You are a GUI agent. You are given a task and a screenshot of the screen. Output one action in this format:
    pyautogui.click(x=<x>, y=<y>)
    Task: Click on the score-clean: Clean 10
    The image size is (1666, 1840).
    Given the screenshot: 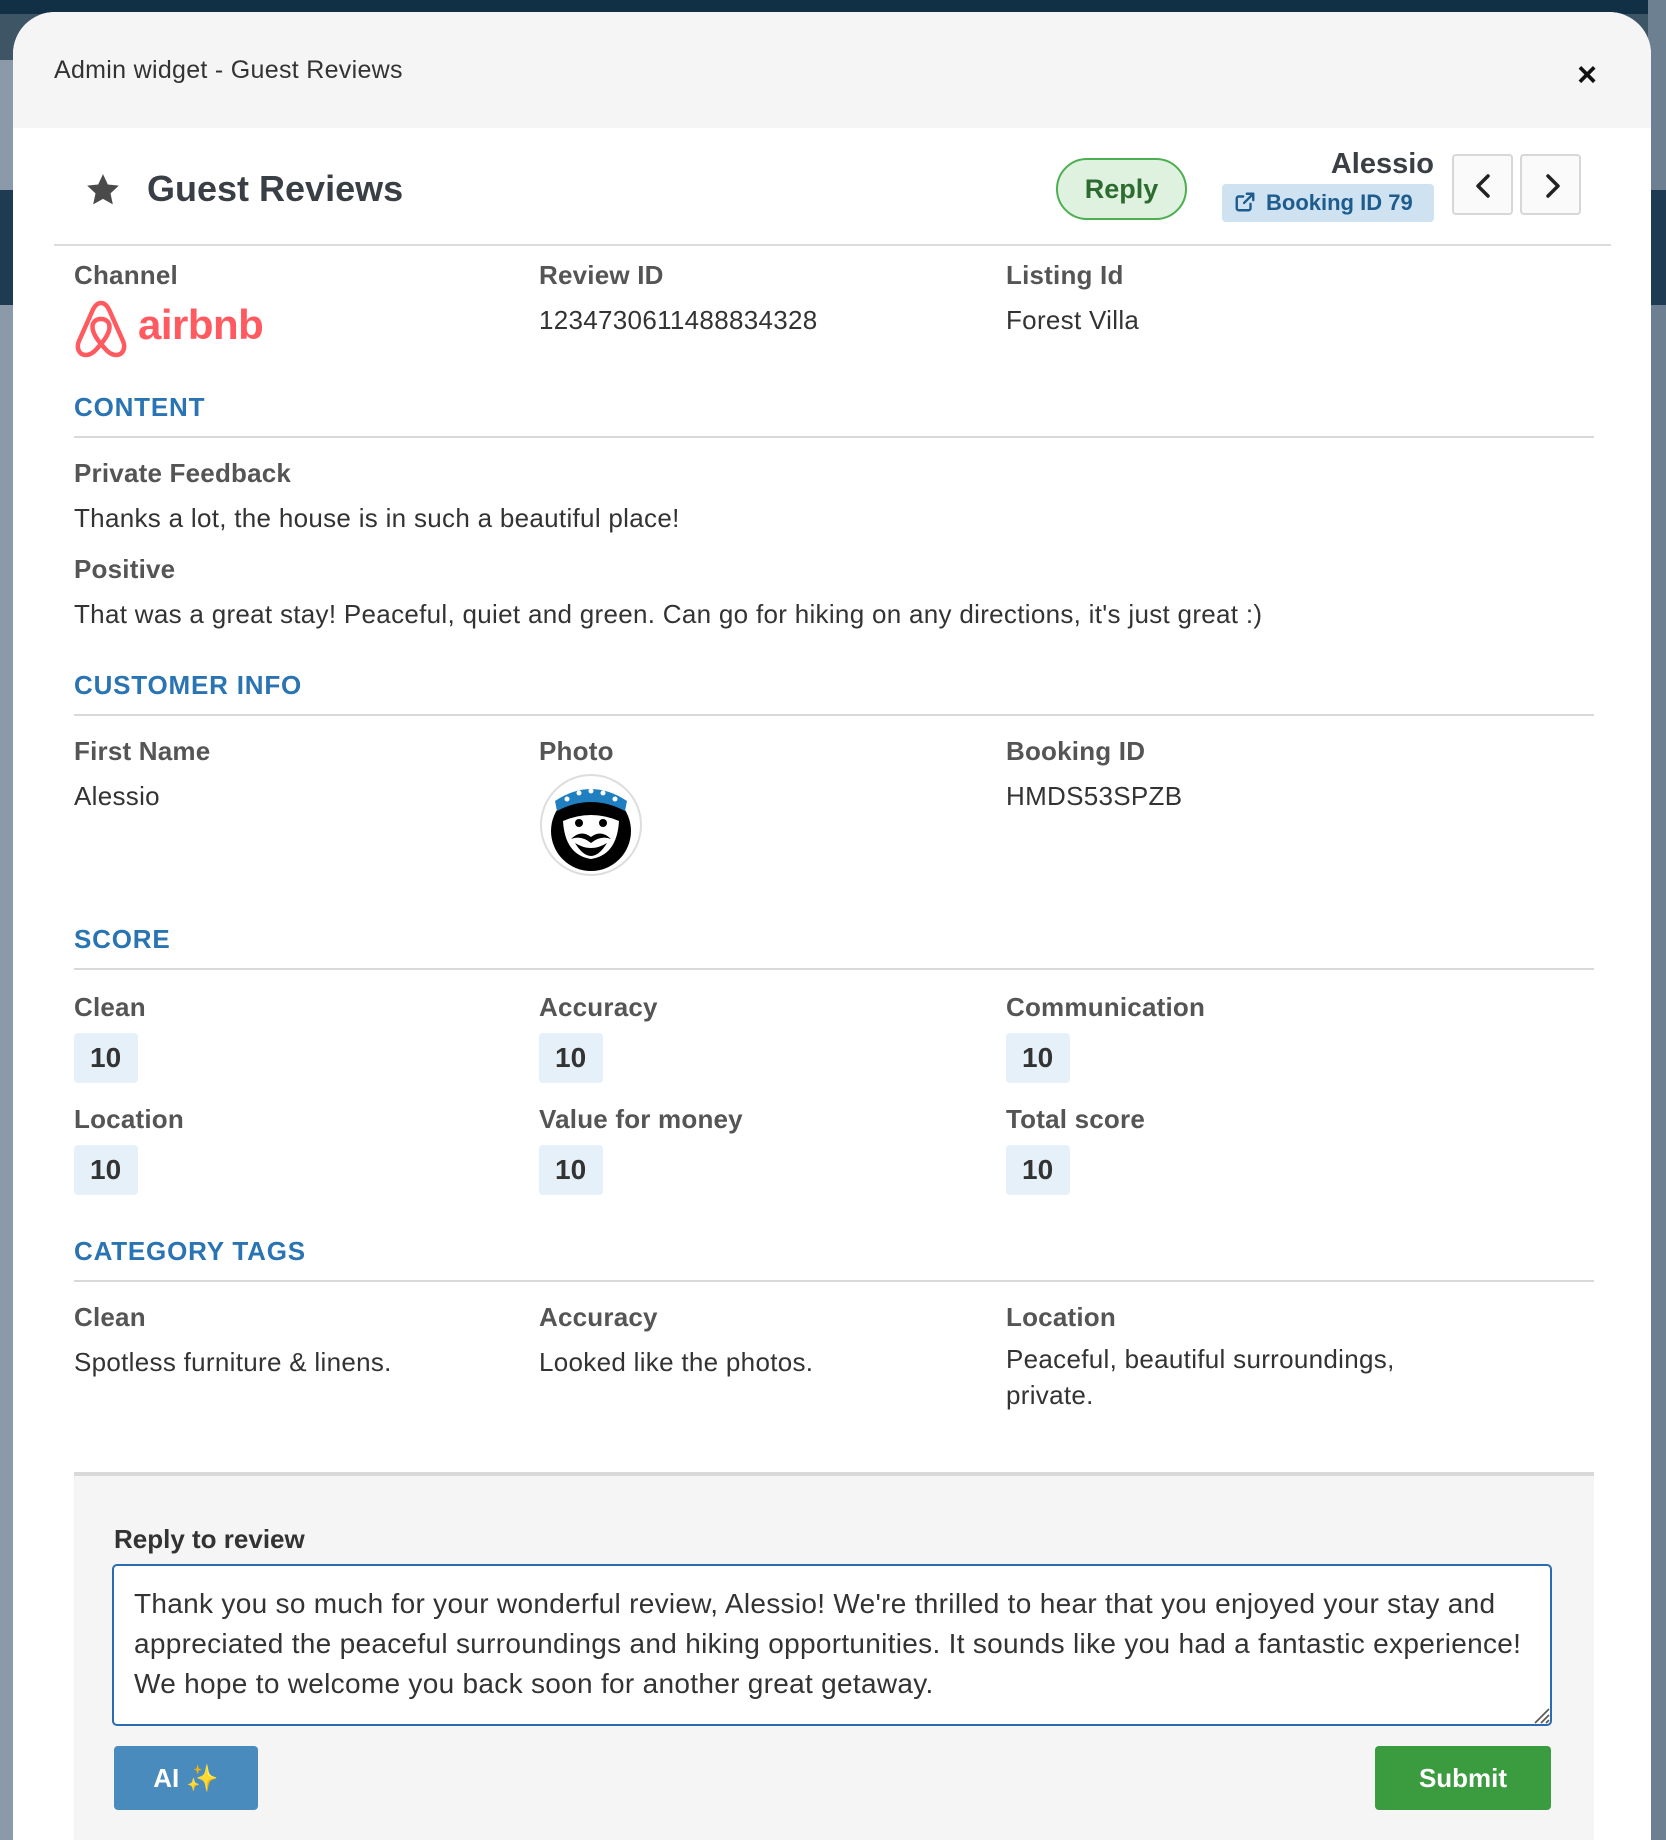 What is the action you would take?
    pyautogui.click(x=110, y=1037)
    